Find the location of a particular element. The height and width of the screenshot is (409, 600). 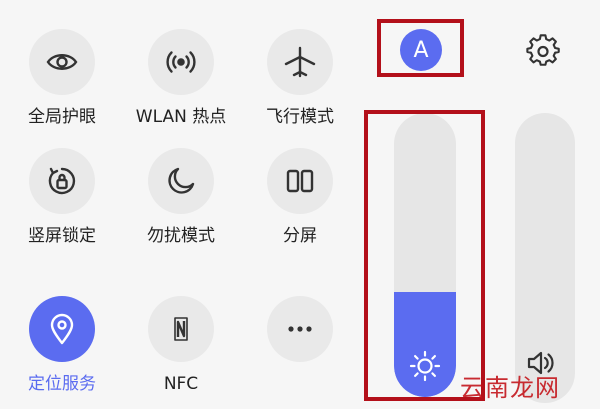

sun-icon is located at coordinates (425, 366).